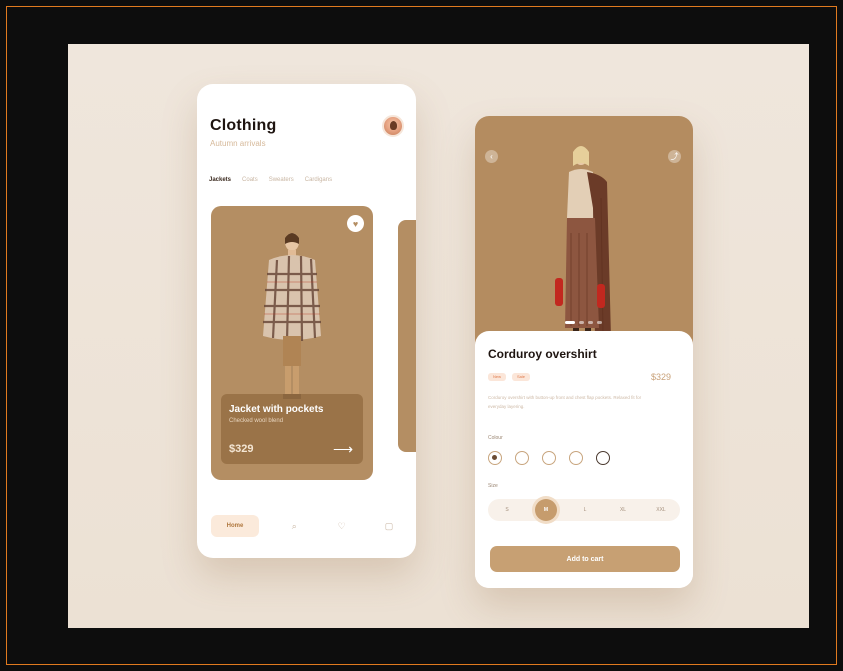  What do you see at coordinates (493, 486) in the screenshot?
I see `size-label: Size` at bounding box center [493, 486].